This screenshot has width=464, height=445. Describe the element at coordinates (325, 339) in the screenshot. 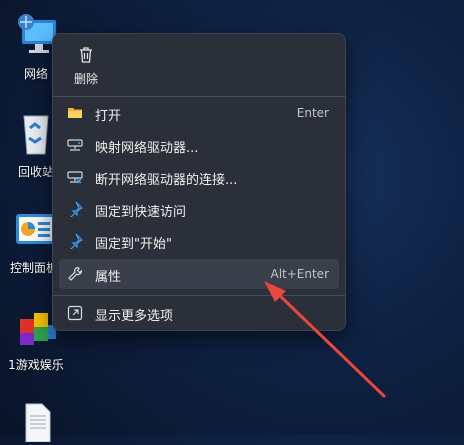

I see `annotation-arrow` at that location.